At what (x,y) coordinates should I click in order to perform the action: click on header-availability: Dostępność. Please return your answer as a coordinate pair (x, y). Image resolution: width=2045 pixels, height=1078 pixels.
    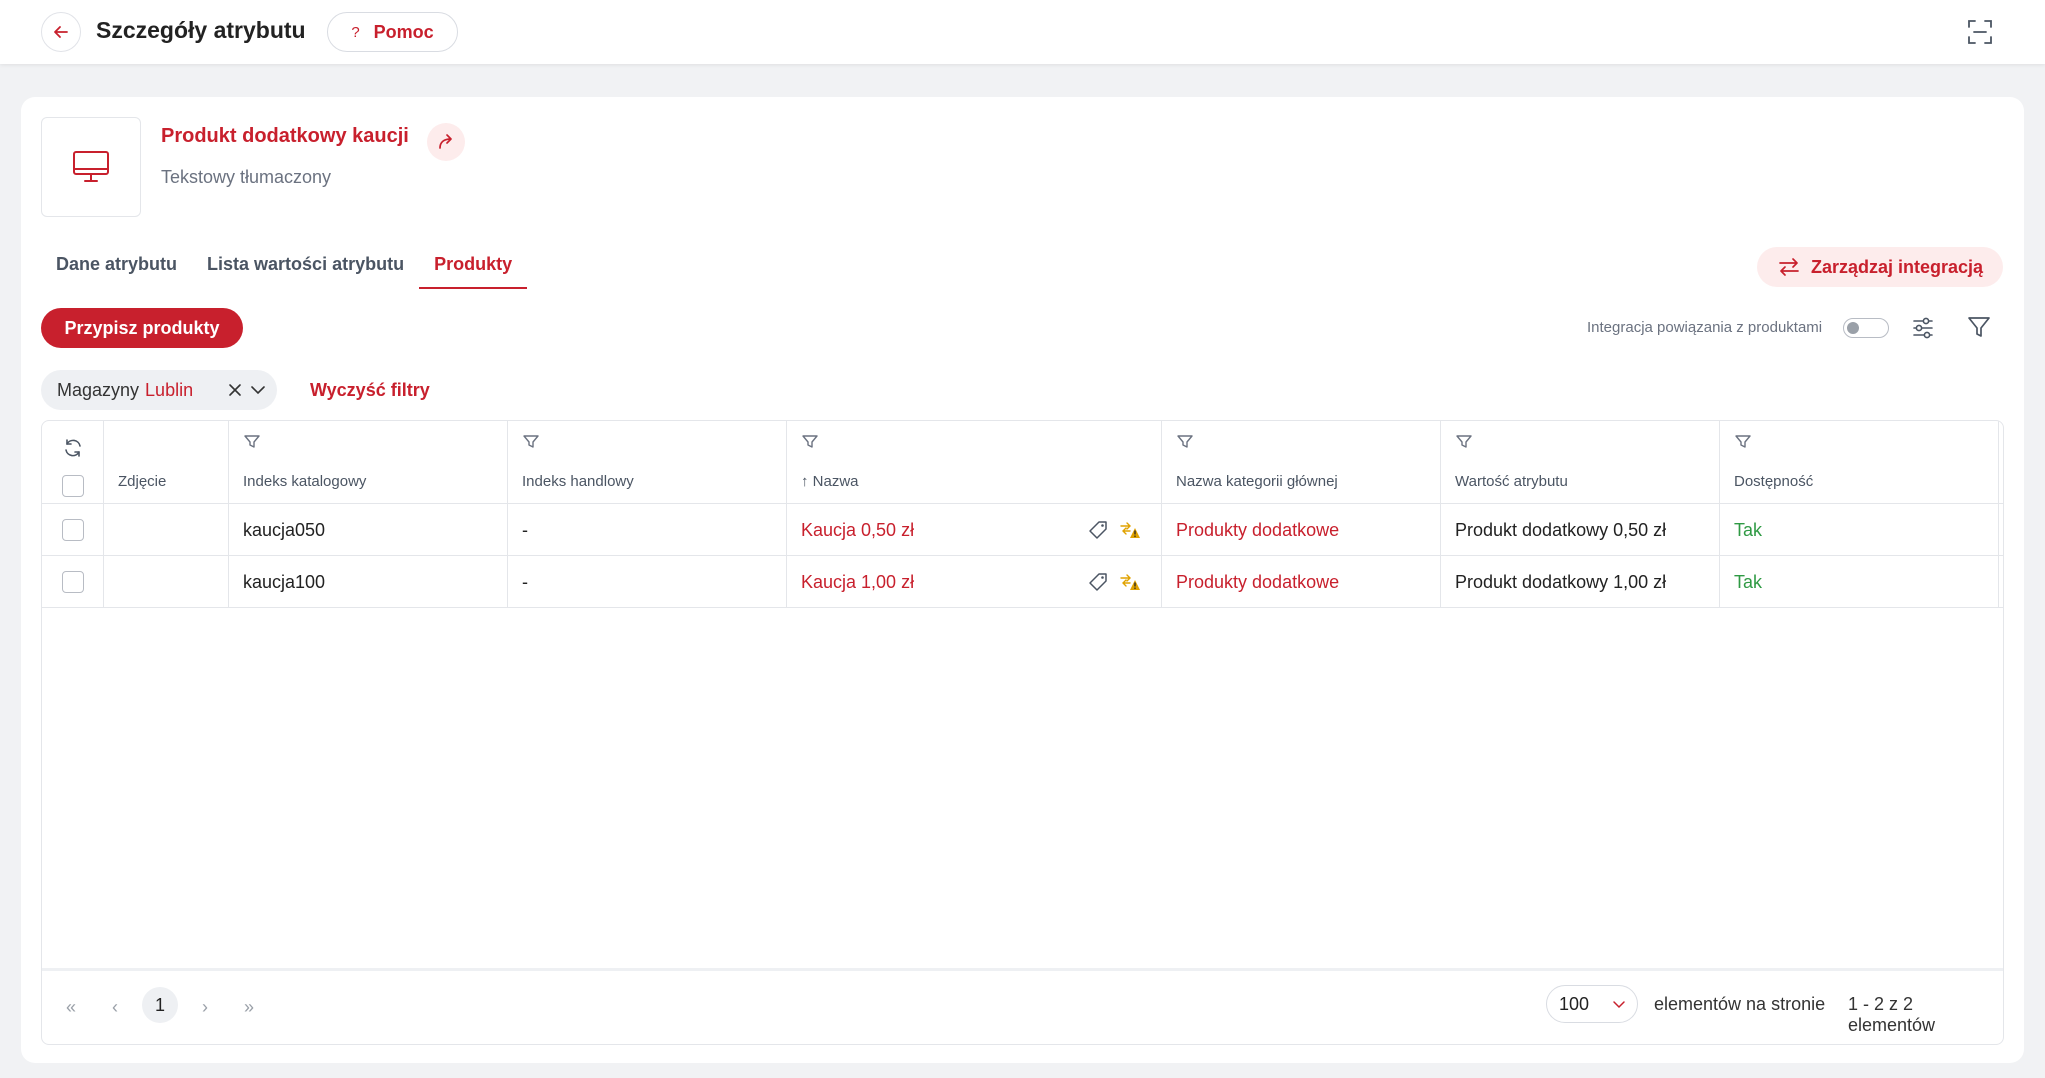
    Looking at the image, I should click on (1859, 462).